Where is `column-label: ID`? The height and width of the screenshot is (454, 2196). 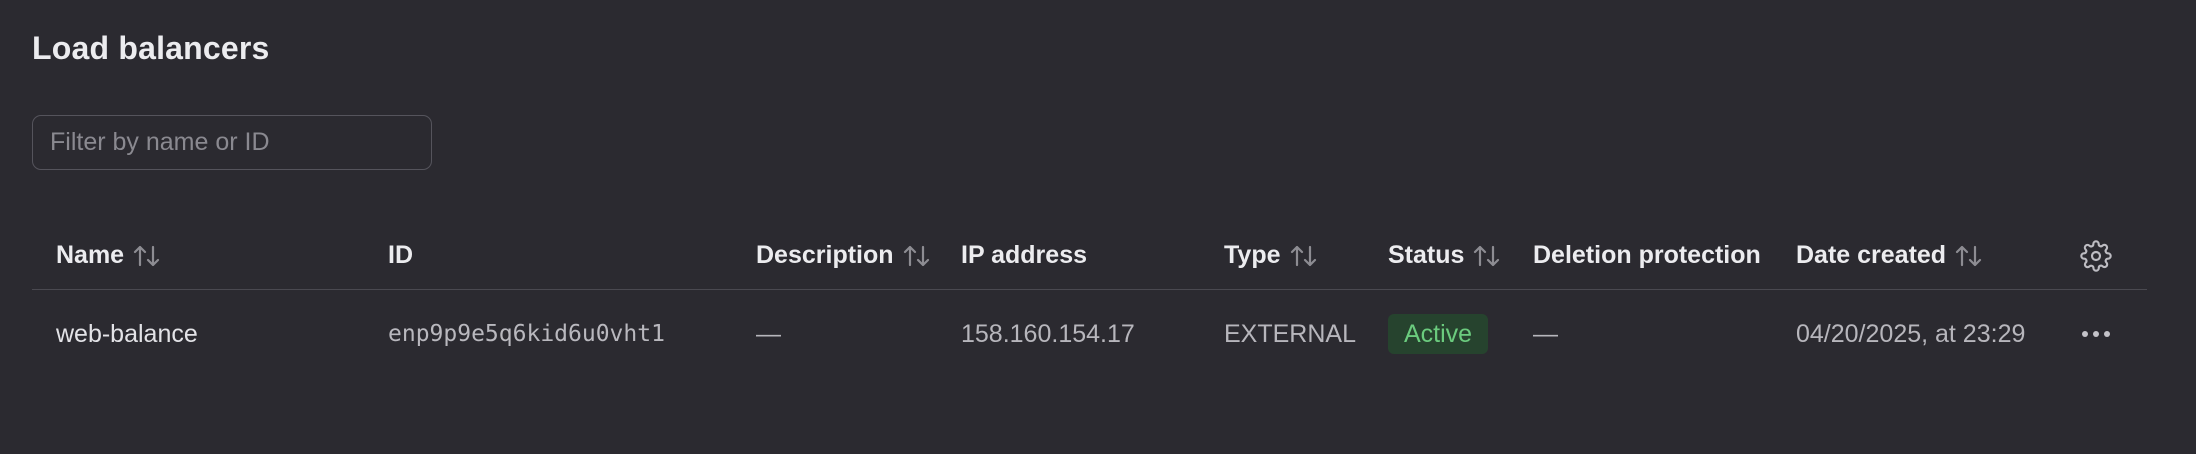
column-label: ID is located at coordinates (400, 255).